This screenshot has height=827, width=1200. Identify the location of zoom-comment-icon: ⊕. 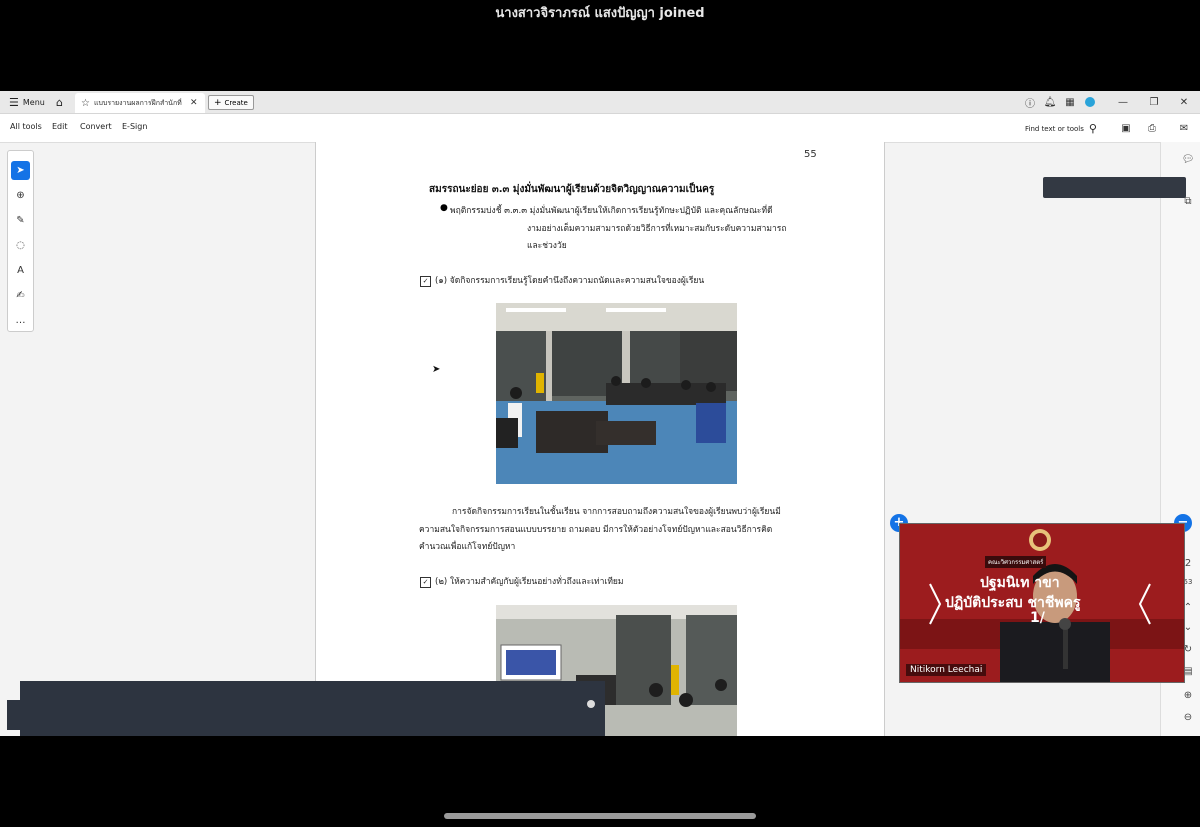
(20, 195).